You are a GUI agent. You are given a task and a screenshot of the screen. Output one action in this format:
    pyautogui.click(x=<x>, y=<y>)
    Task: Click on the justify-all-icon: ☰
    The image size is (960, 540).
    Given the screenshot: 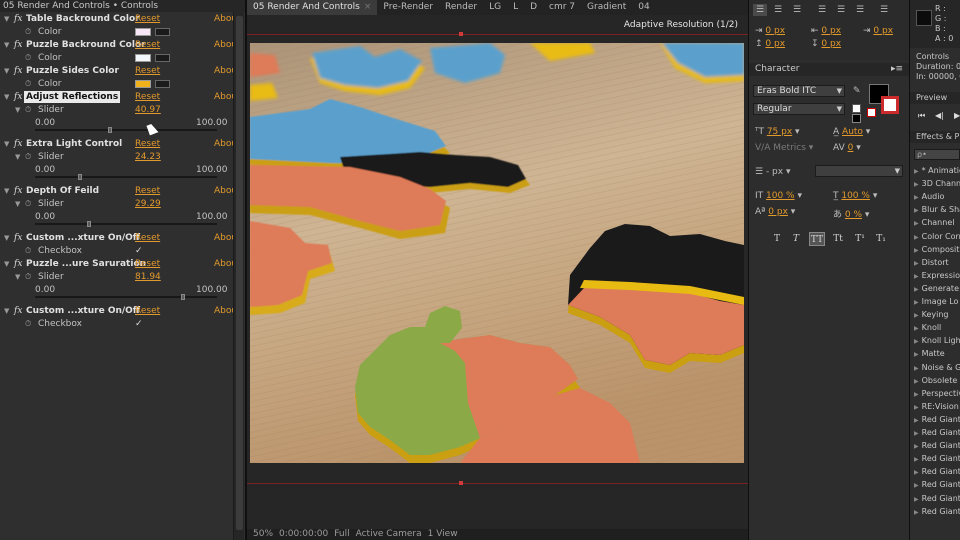 What is the action you would take?
    pyautogui.click(x=884, y=10)
    